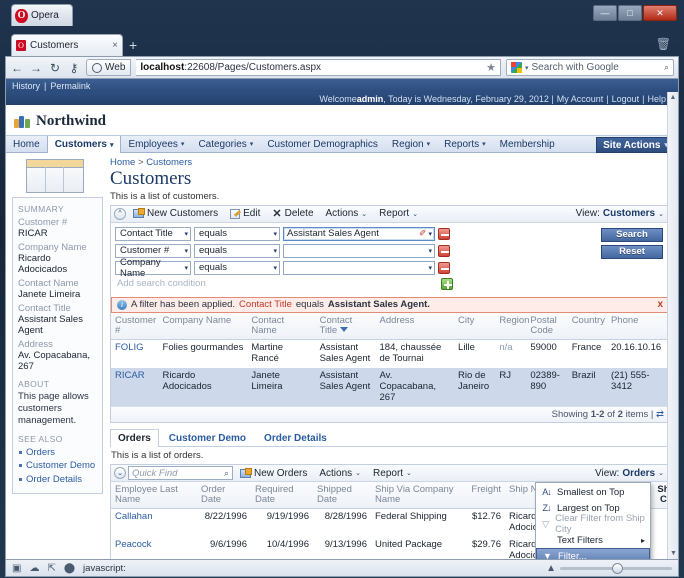 This screenshot has height=578, width=684. I want to click on nav-item-region: Region ▾, so click(411, 144).